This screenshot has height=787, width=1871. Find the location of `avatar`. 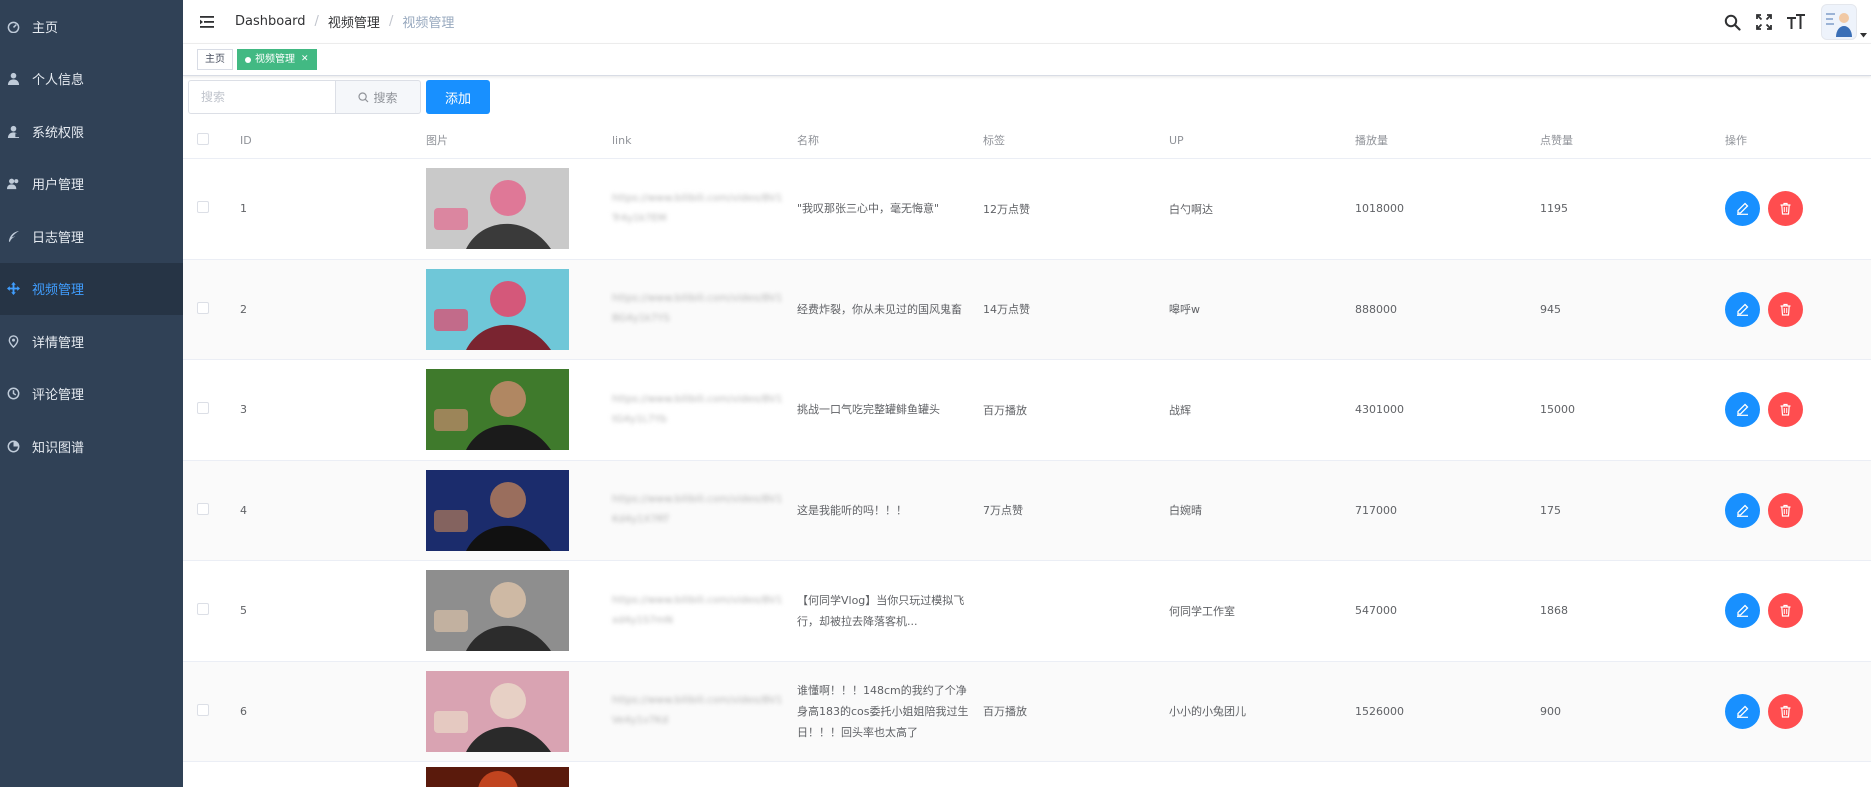

avatar is located at coordinates (1839, 22).